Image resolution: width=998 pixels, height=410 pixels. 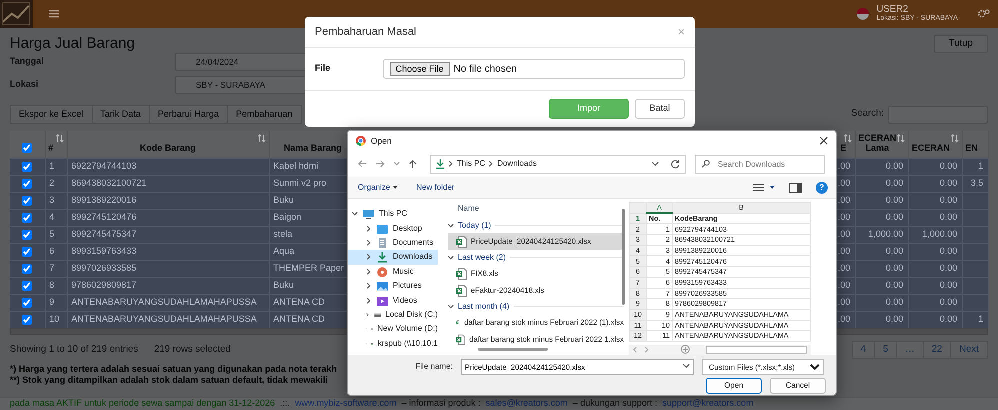 What do you see at coordinates (52, 200) in the screenshot?
I see `table-cell: 3` at bounding box center [52, 200].